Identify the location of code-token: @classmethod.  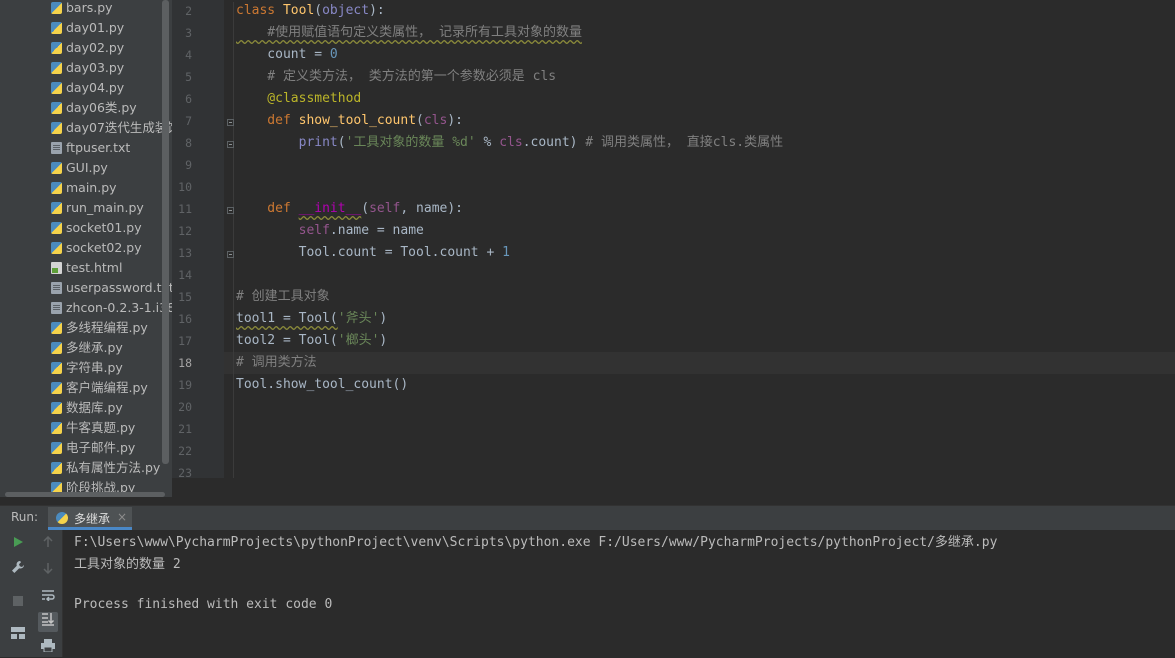
(299, 98).